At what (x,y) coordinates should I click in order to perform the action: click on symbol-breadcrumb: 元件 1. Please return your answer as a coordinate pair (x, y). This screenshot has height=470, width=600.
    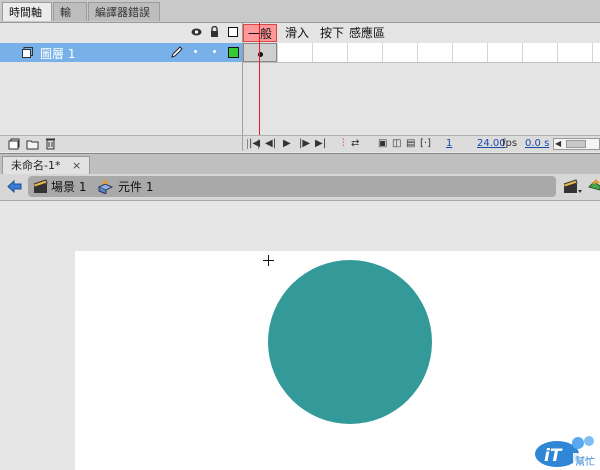
    Looking at the image, I should click on (135, 187).